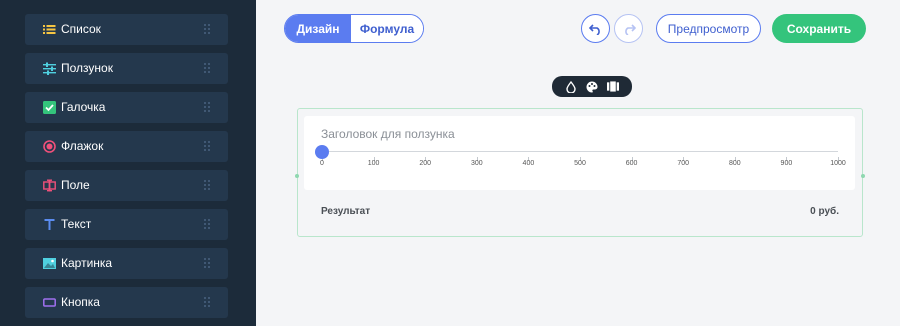  Describe the element at coordinates (297, 176) in the screenshot. I see `resize-handle-left` at that location.